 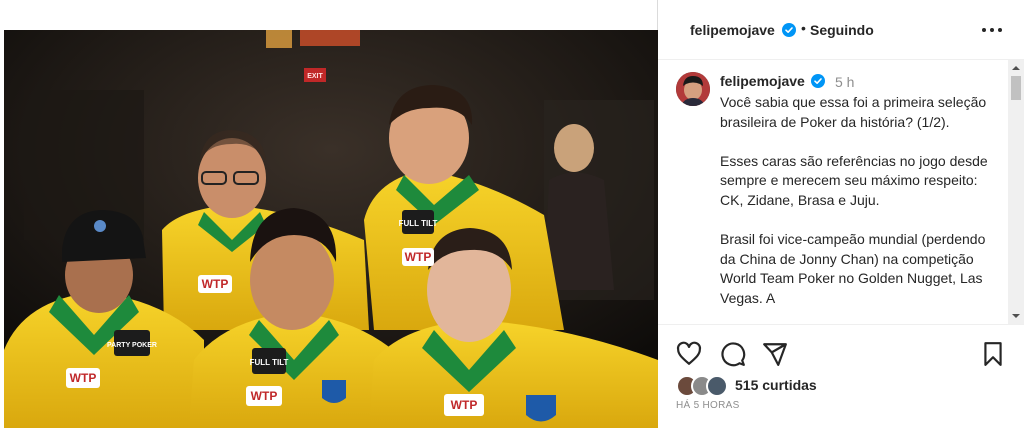 What do you see at coordinates (1016, 316) in the screenshot?
I see `scroll-down-arrow-icon` at bounding box center [1016, 316].